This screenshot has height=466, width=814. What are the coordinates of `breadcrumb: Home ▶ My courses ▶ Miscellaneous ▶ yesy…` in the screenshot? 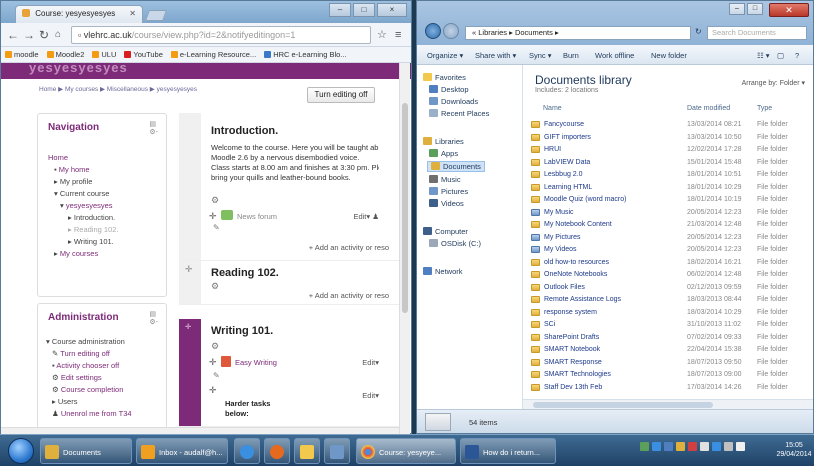 It's located at (159, 90).